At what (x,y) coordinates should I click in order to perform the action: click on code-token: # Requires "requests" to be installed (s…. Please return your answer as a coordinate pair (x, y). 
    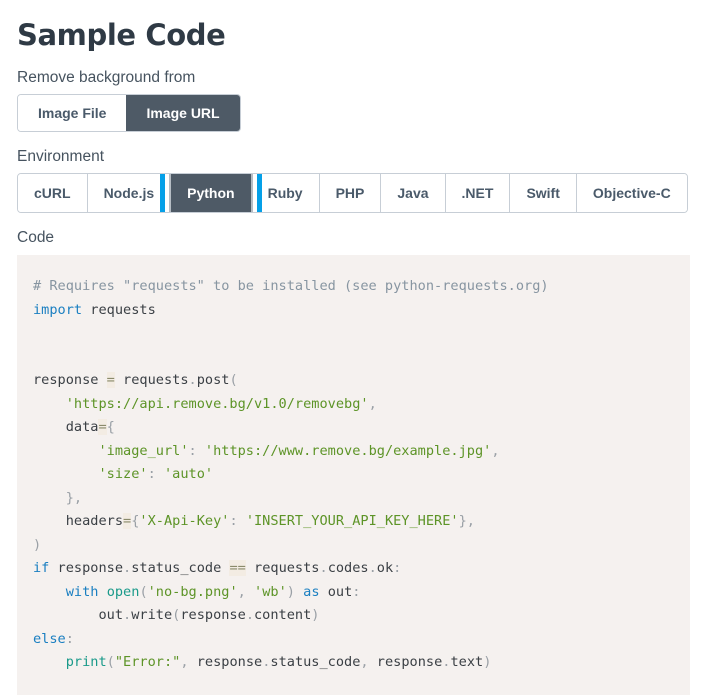
    Looking at the image, I should click on (291, 286).